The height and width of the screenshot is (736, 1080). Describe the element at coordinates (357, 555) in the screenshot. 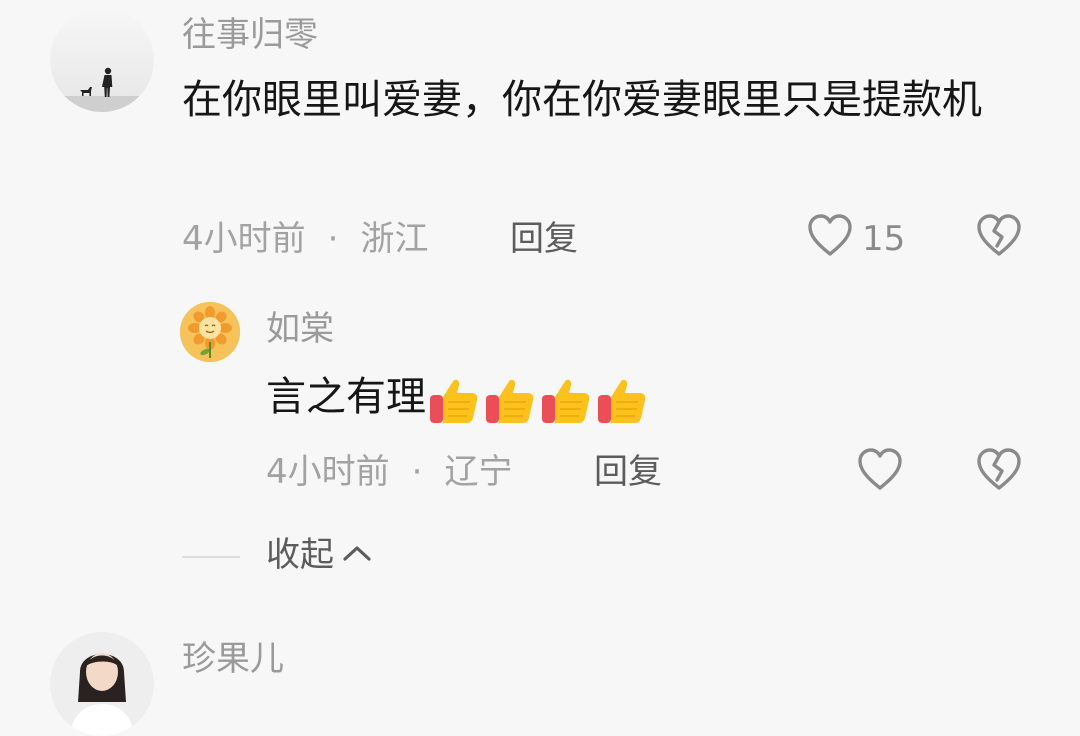

I see `chevron-up-icon` at that location.